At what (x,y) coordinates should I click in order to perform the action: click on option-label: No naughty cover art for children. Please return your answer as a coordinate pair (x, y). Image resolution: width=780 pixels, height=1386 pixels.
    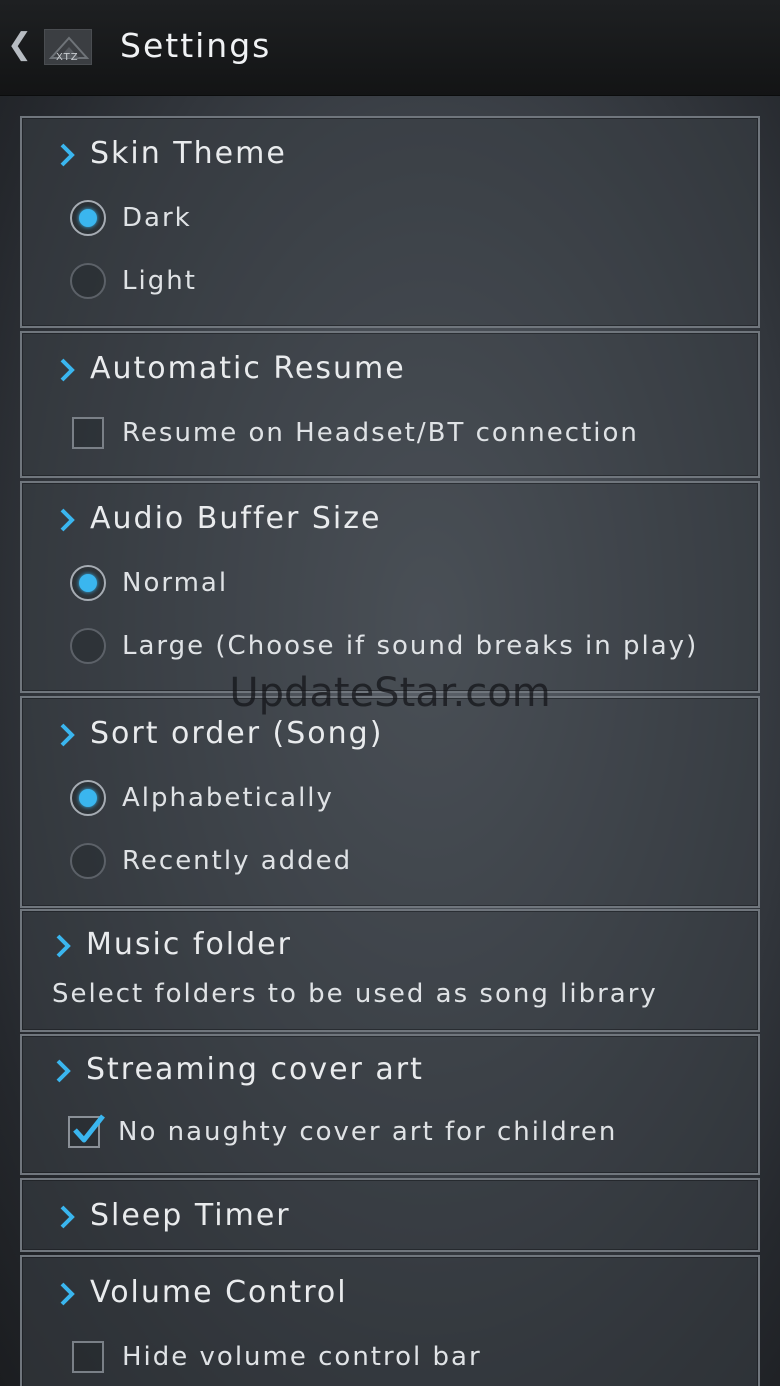
    Looking at the image, I should click on (368, 1132).